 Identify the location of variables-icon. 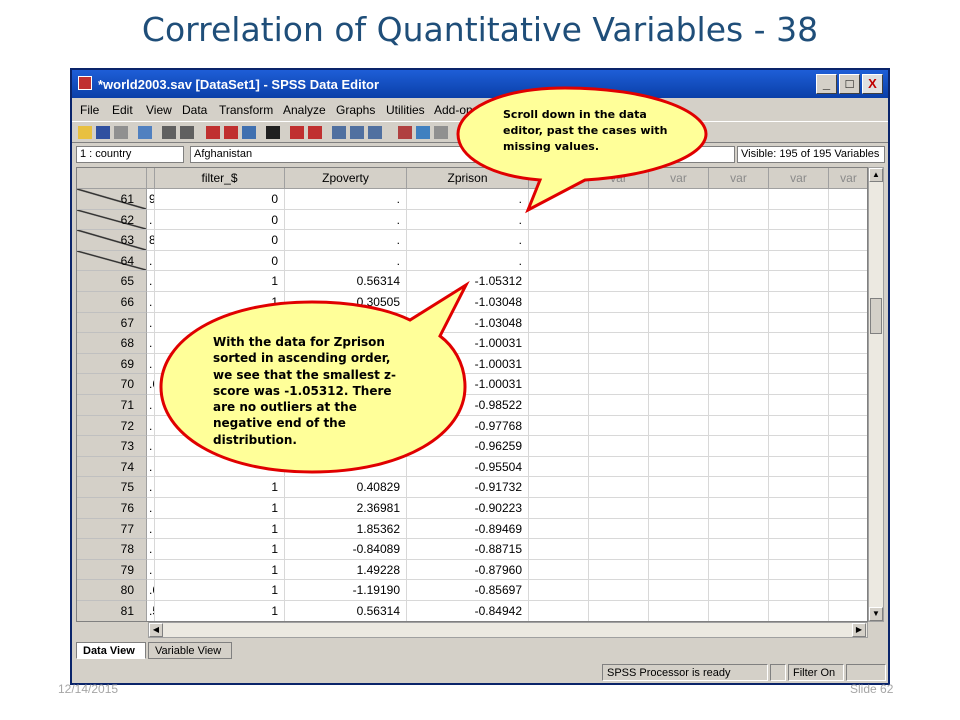
(249, 132).